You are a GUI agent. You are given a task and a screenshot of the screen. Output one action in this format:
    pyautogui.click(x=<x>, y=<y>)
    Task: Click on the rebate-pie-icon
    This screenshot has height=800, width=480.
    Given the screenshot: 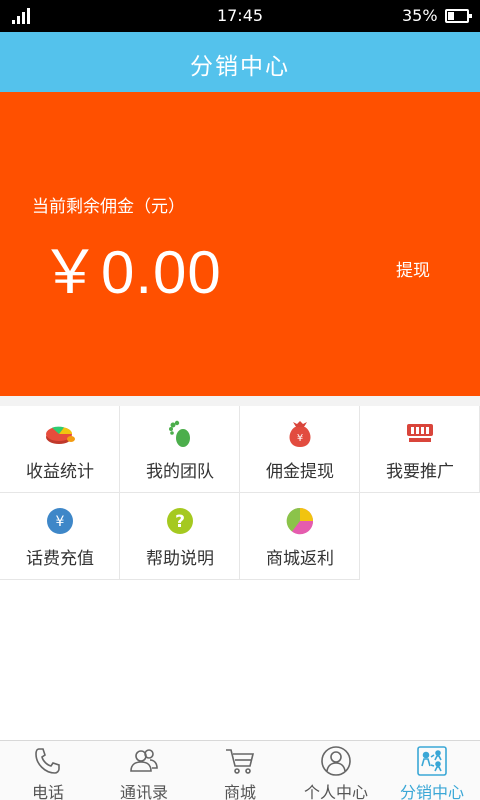 What is the action you would take?
    pyautogui.click(x=300, y=521)
    